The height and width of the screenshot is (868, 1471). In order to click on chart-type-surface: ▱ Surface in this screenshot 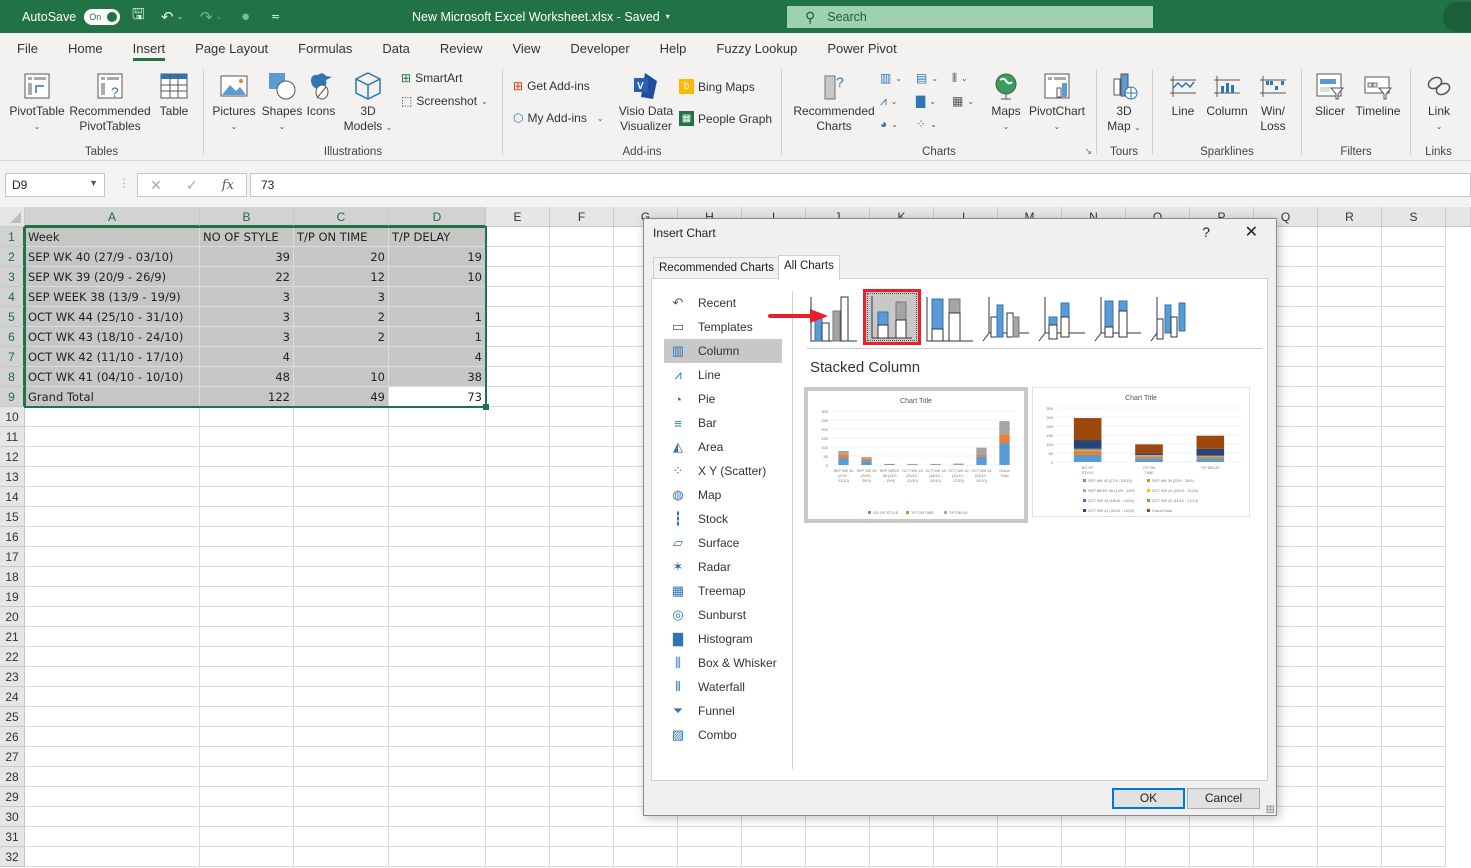, I will do `click(723, 543)`.